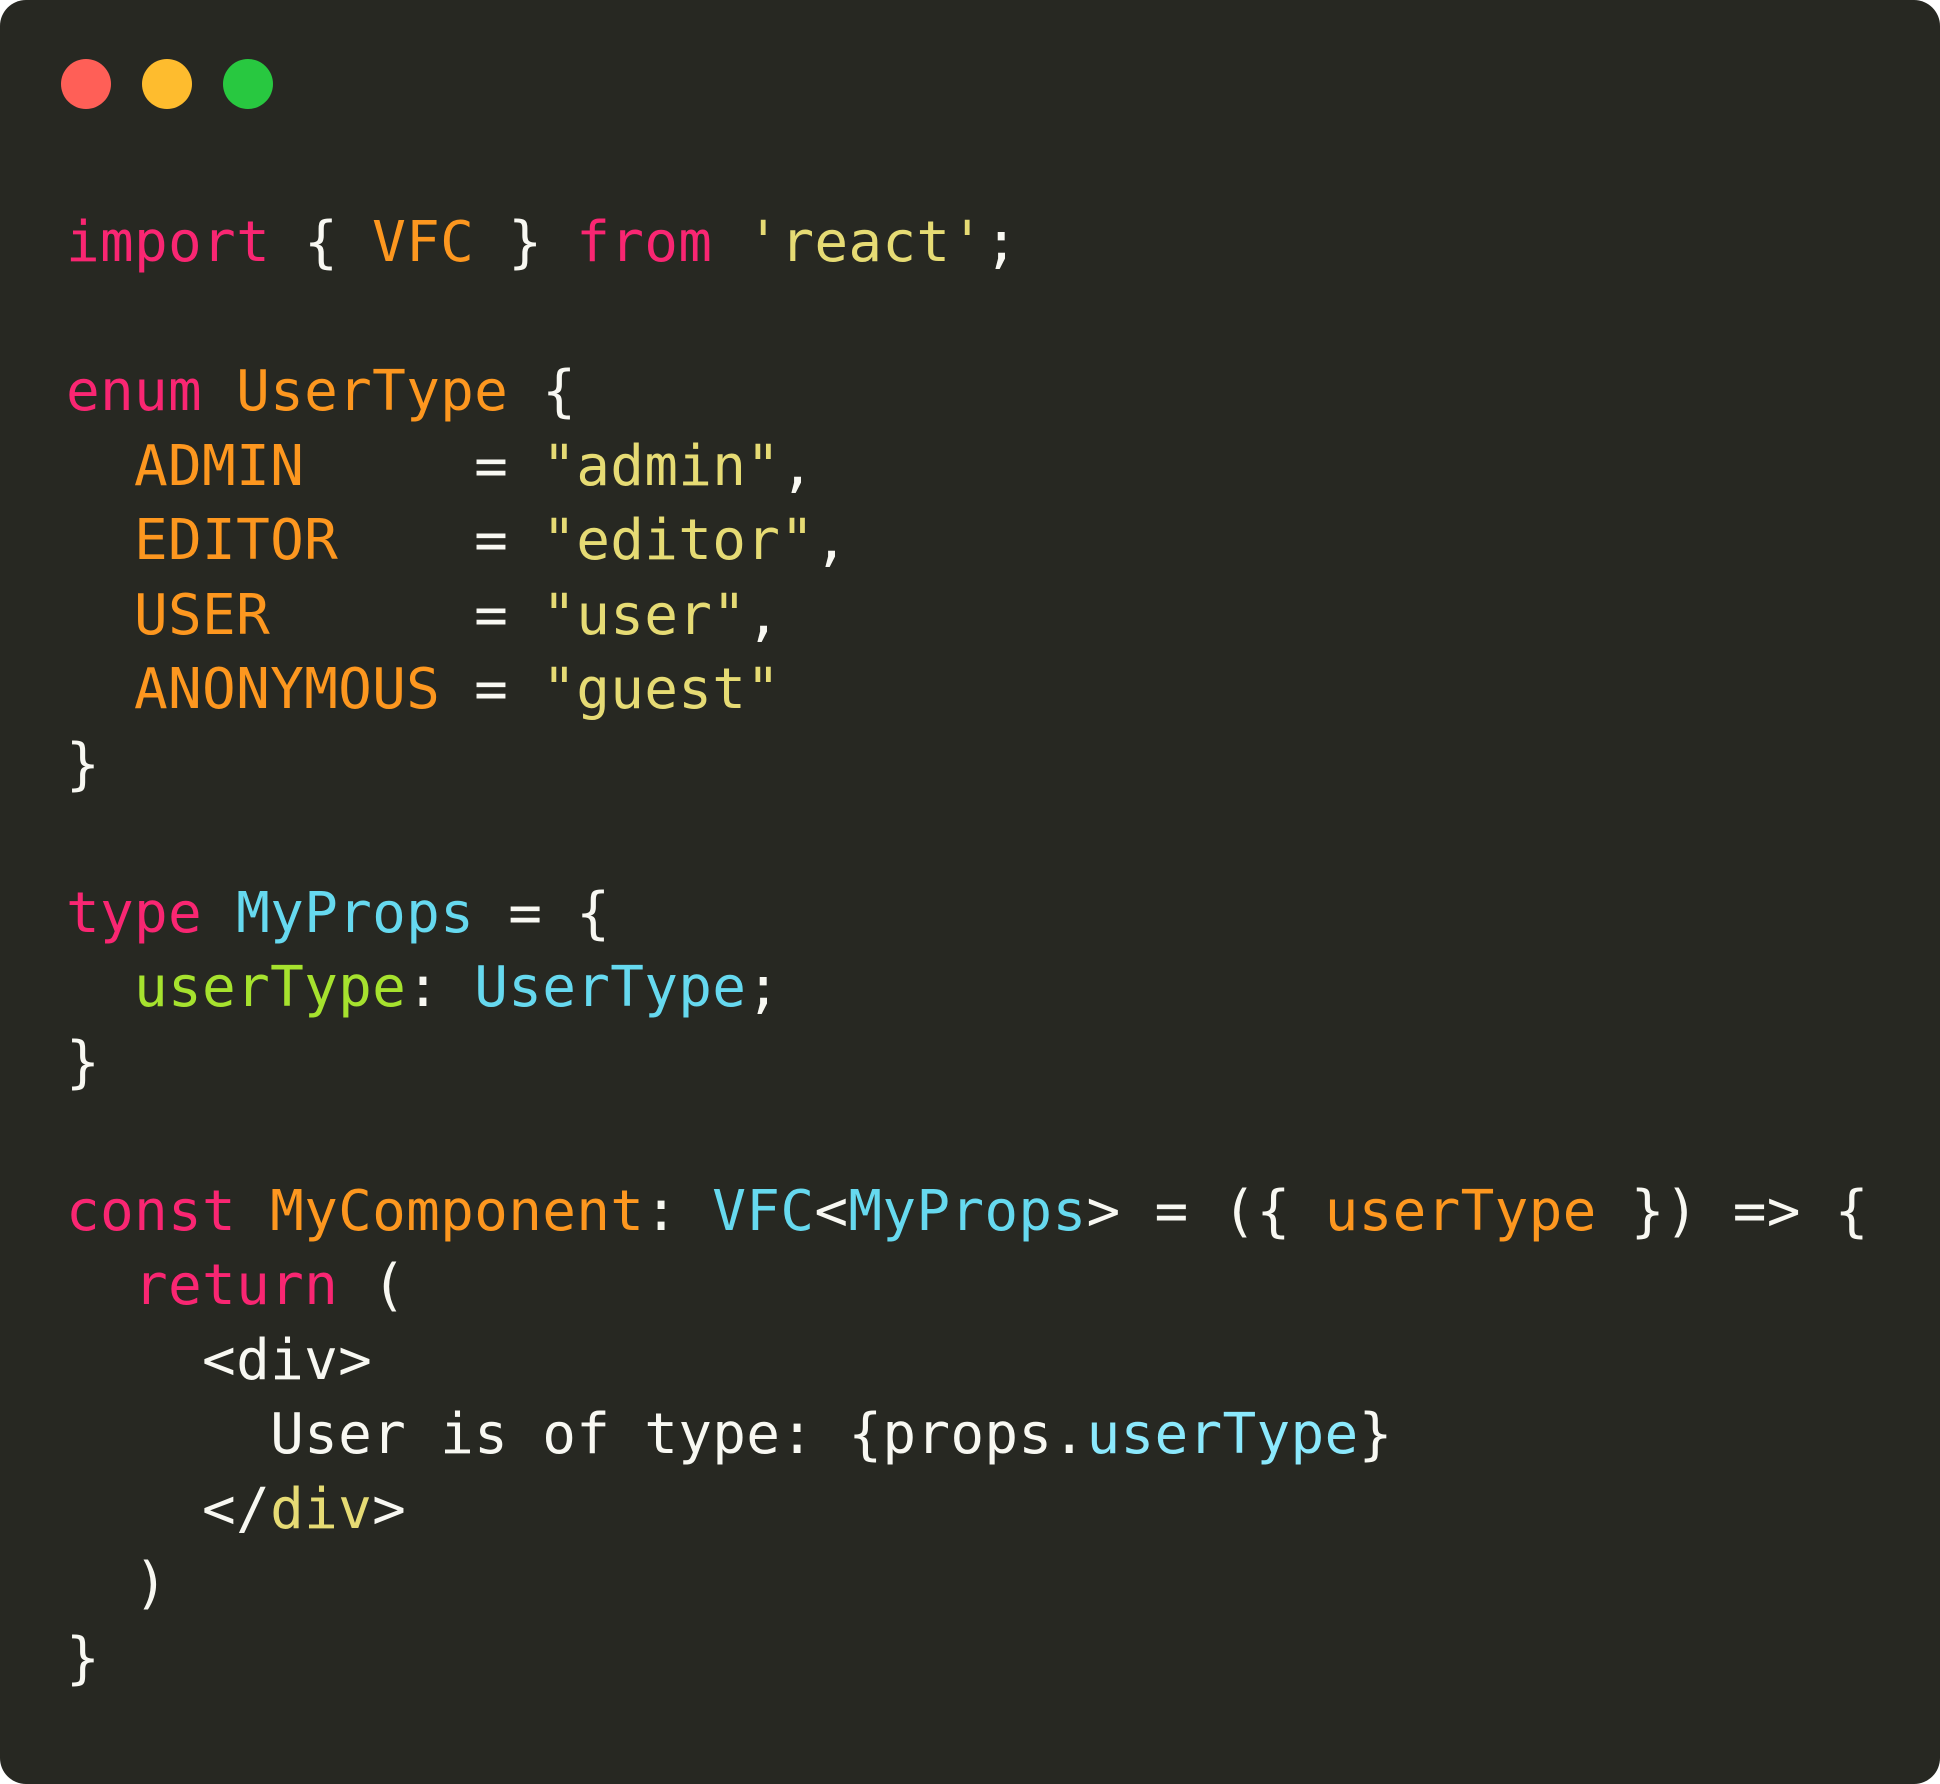  What do you see at coordinates (389, 1509) in the screenshot?
I see `code-token: >` at bounding box center [389, 1509].